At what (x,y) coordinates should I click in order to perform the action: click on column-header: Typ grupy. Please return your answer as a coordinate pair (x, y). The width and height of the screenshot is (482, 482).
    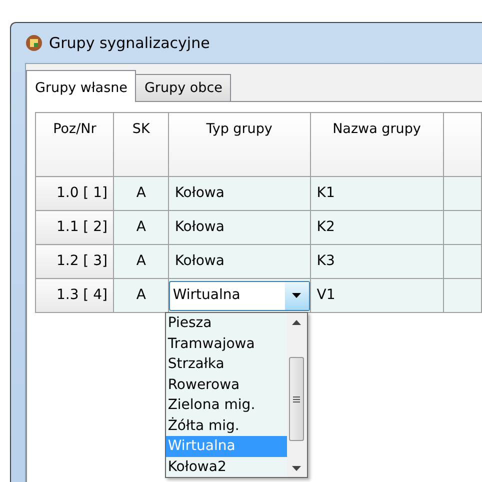
    Looking at the image, I should click on (239, 144).